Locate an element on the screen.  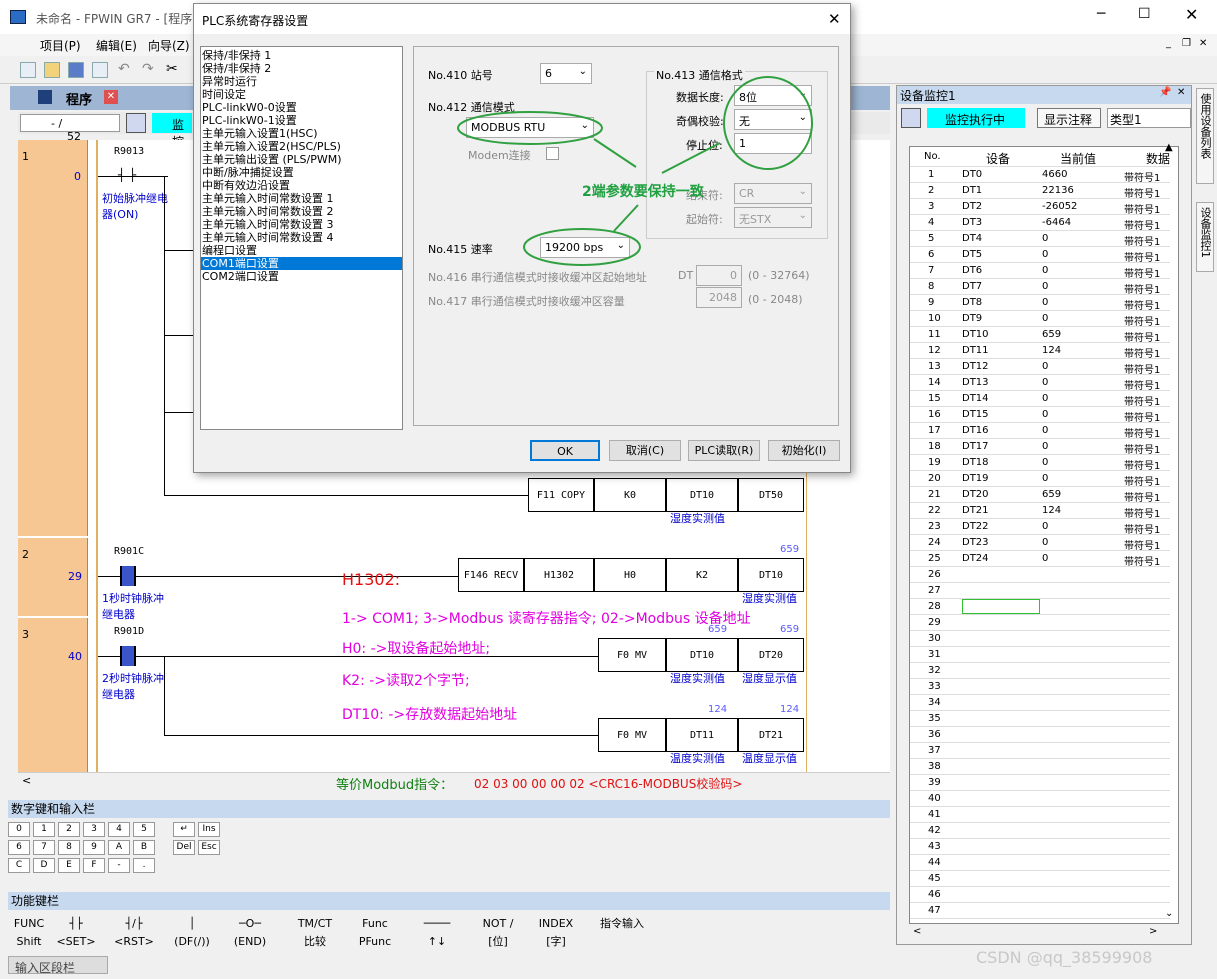
scroll-up-icon: ▲ is located at coordinates (1169, 147).